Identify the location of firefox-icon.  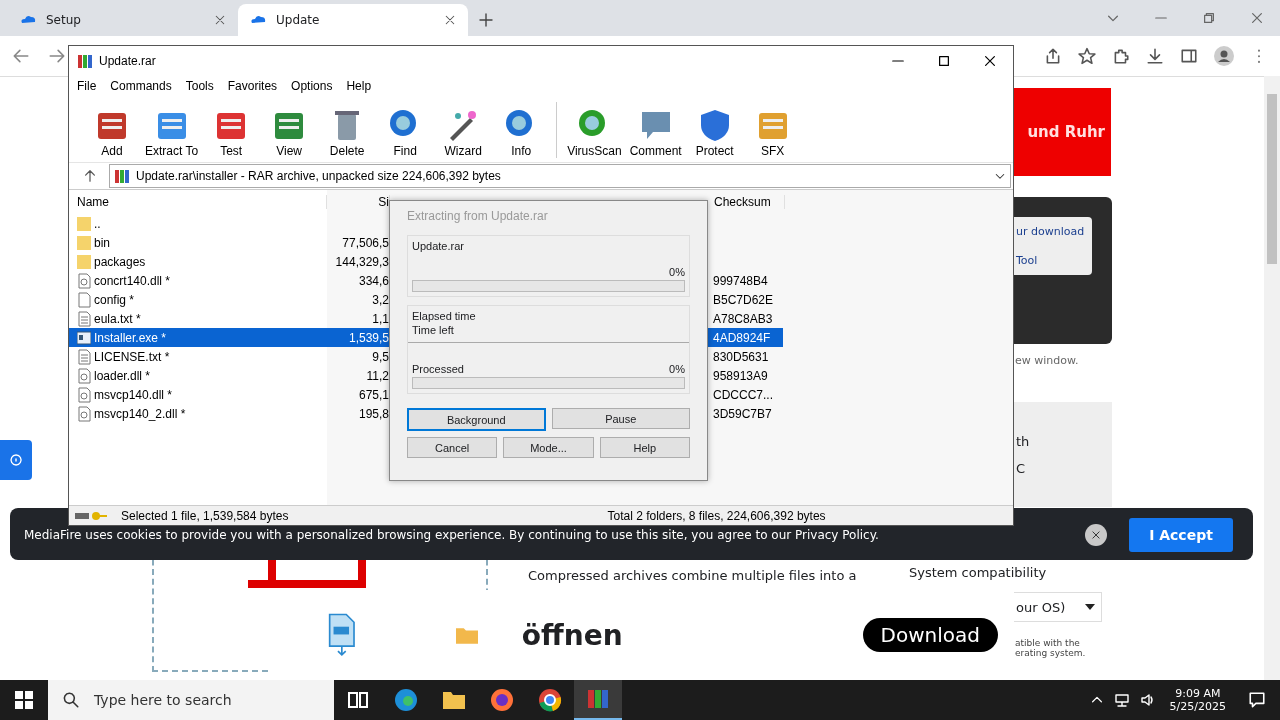
(502, 700).